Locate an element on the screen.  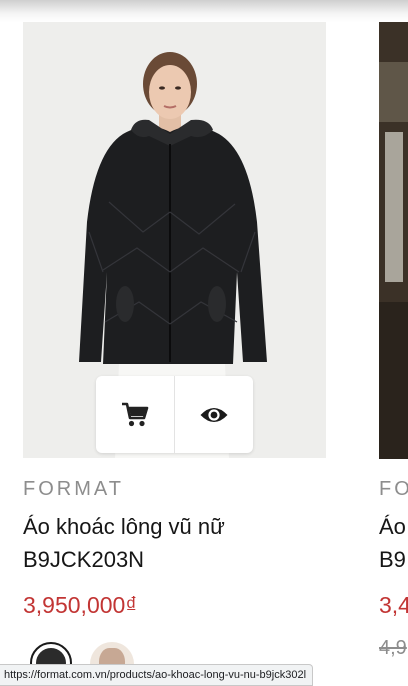
product-name-line2: B9JCK203N is located at coordinates (173, 559).